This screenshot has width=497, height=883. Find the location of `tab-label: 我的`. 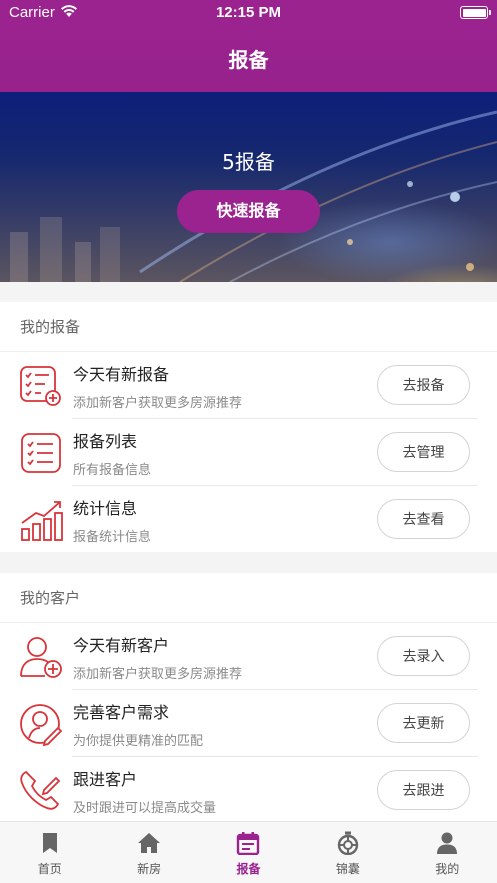

tab-label: 我的 is located at coordinates (447, 869).